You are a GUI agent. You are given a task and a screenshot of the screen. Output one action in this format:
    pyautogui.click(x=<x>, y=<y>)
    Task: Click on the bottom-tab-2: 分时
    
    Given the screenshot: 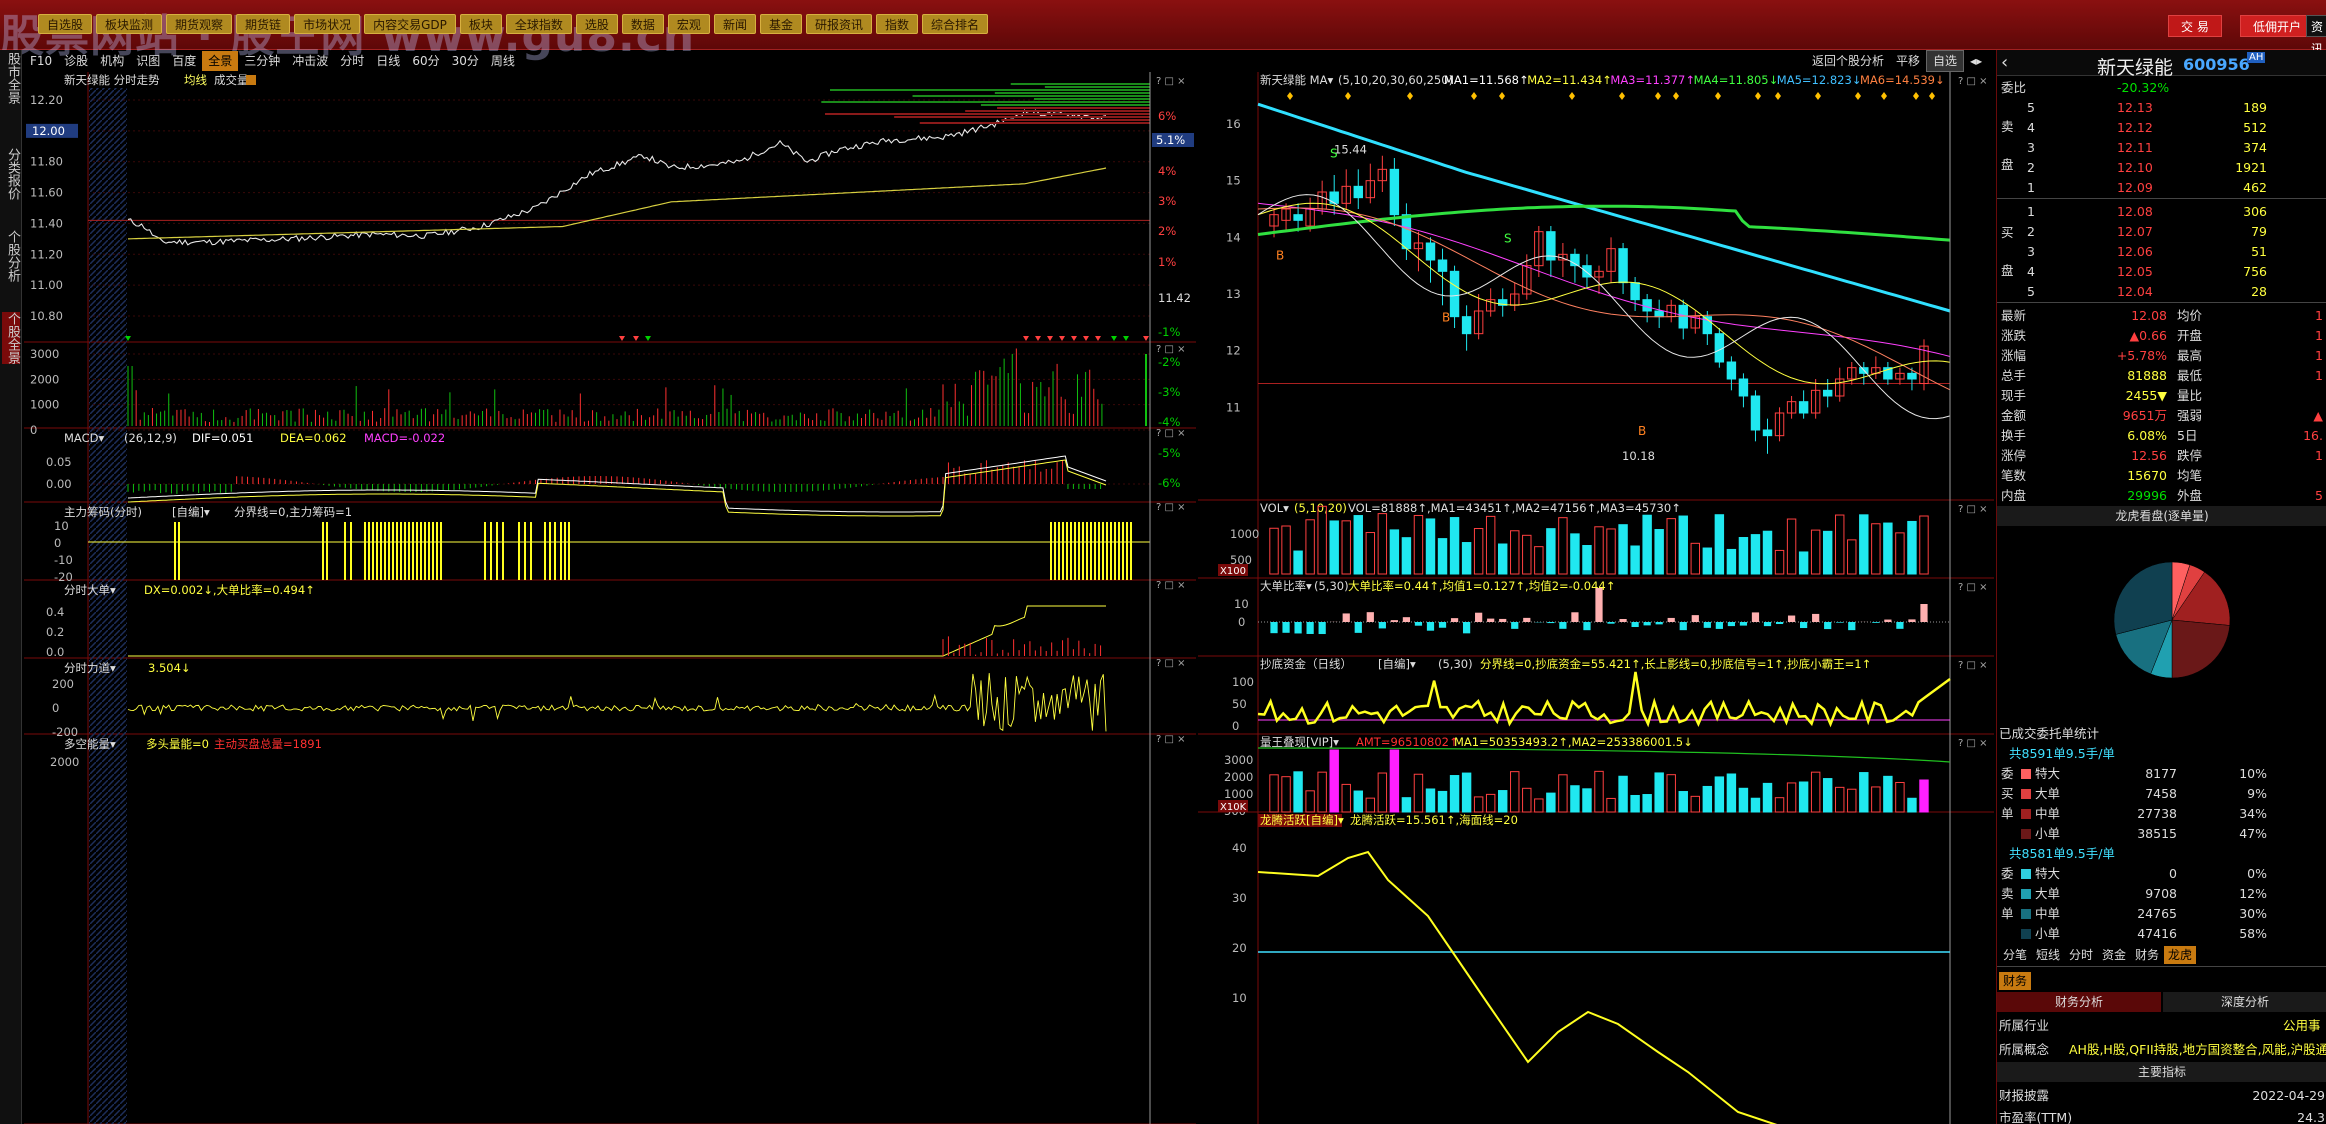 What is the action you would take?
    pyautogui.click(x=2081, y=955)
    